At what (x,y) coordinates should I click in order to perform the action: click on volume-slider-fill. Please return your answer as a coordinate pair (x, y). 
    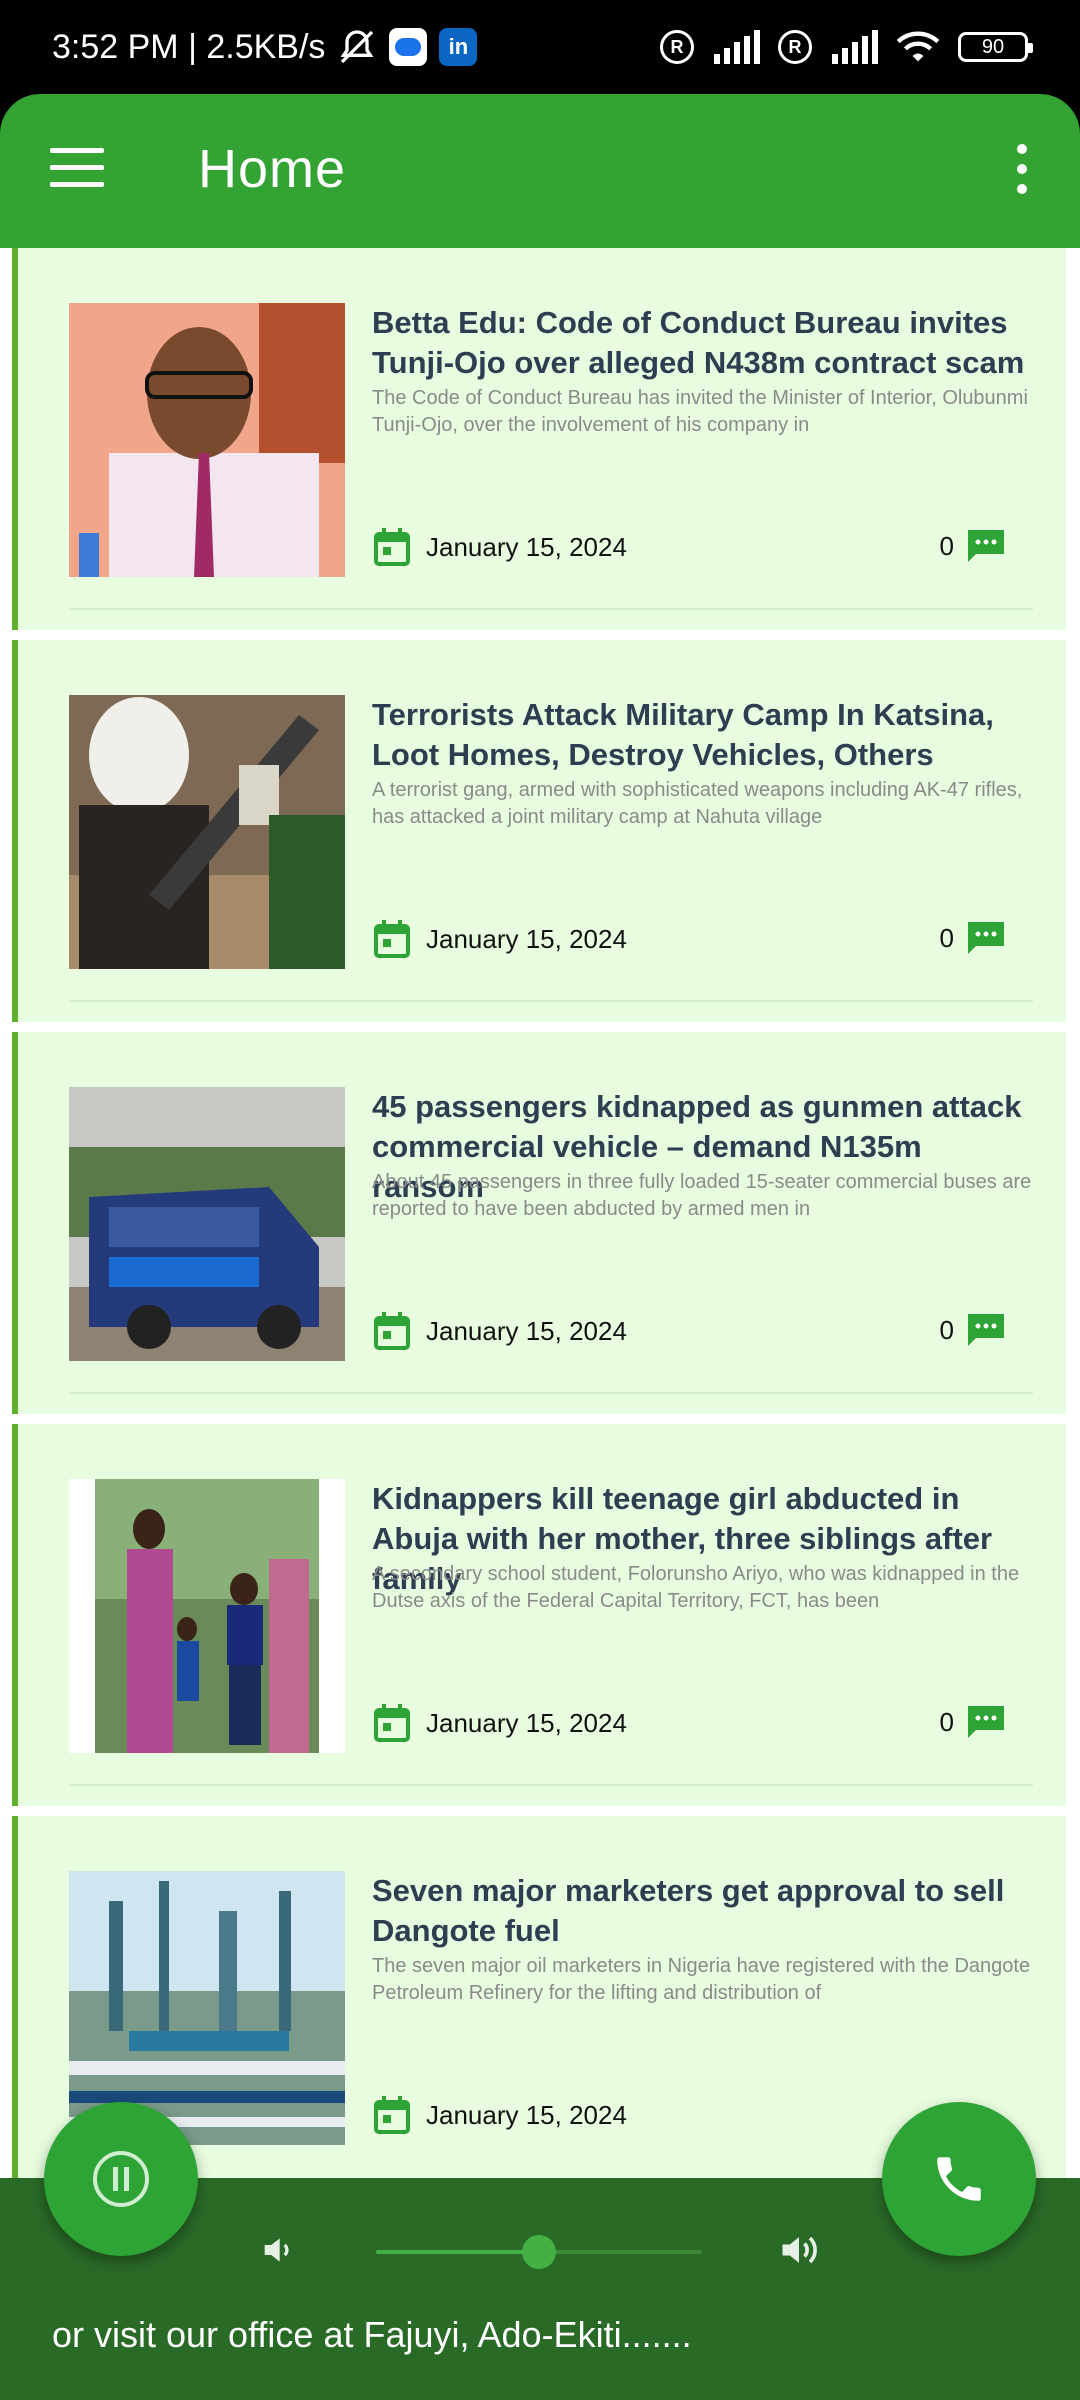
    Looking at the image, I should click on (457, 2252).